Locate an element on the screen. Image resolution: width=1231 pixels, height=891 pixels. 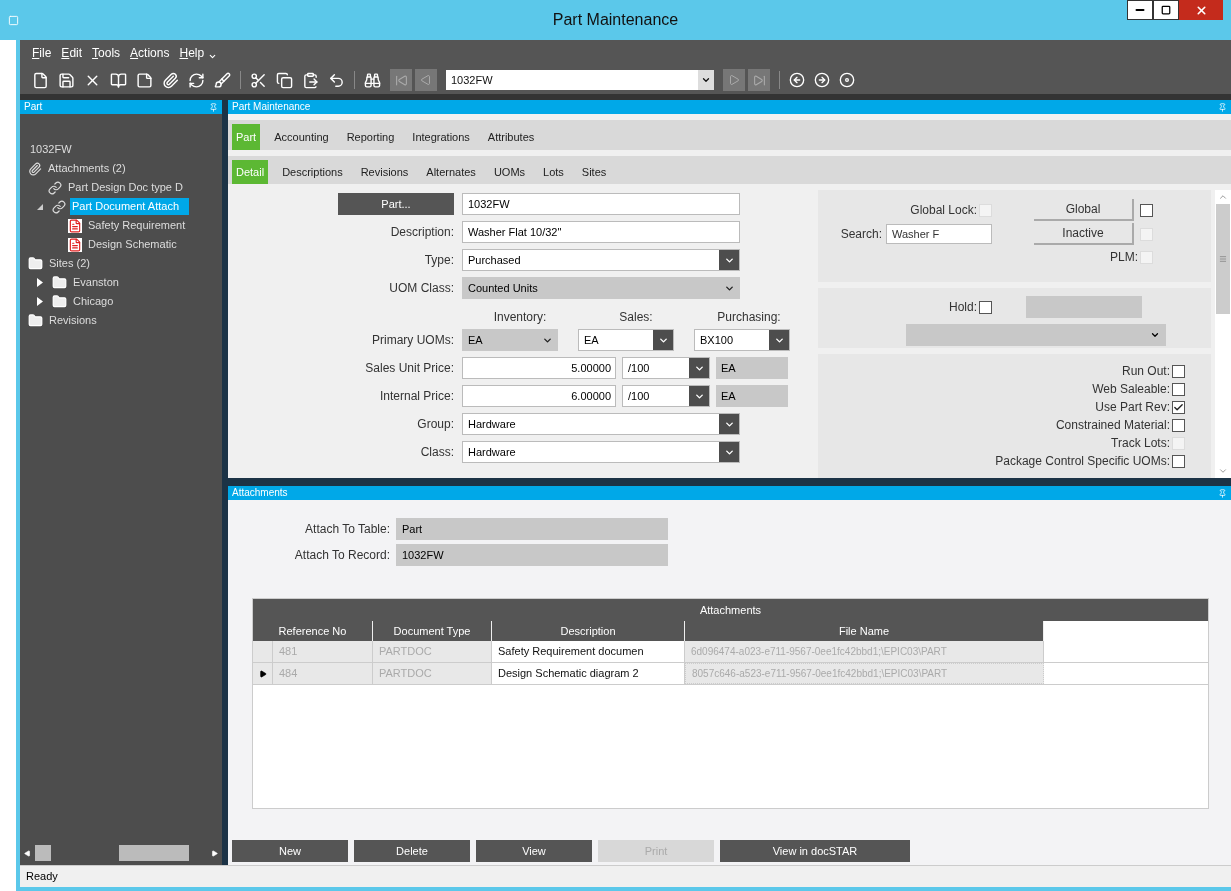
menu-item: Edit is located at coordinates (72, 53).